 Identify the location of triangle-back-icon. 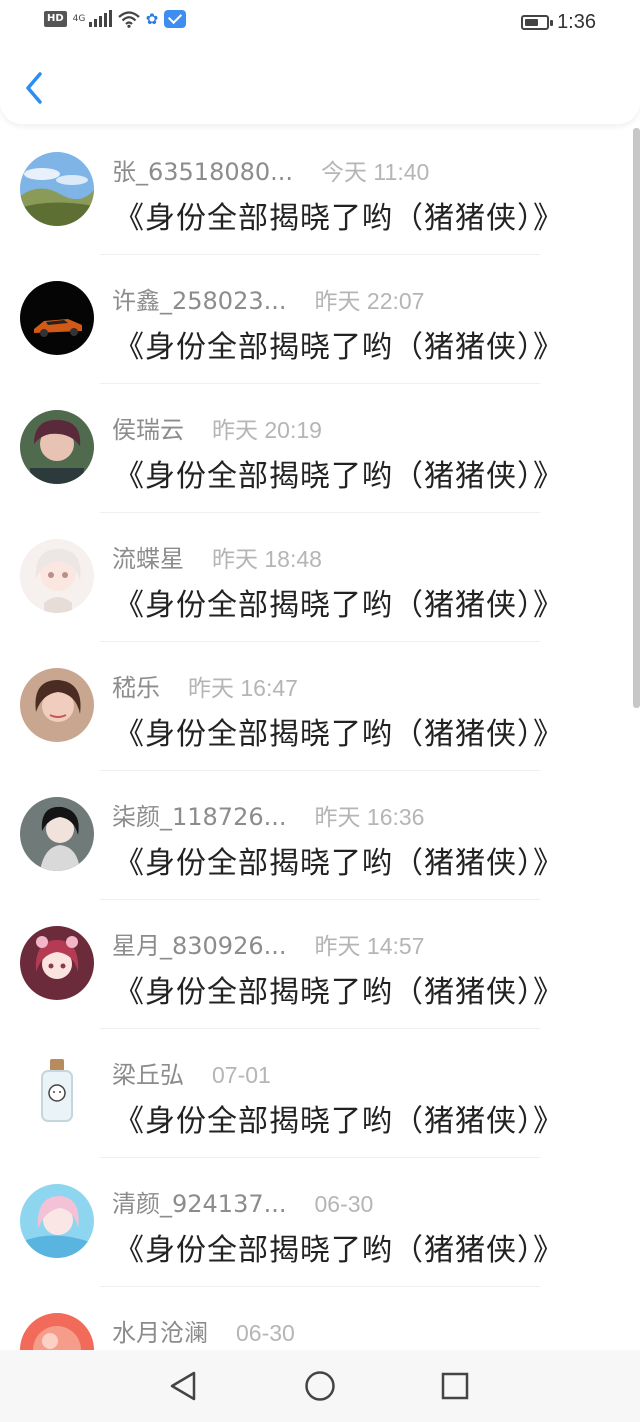
(184, 1386).